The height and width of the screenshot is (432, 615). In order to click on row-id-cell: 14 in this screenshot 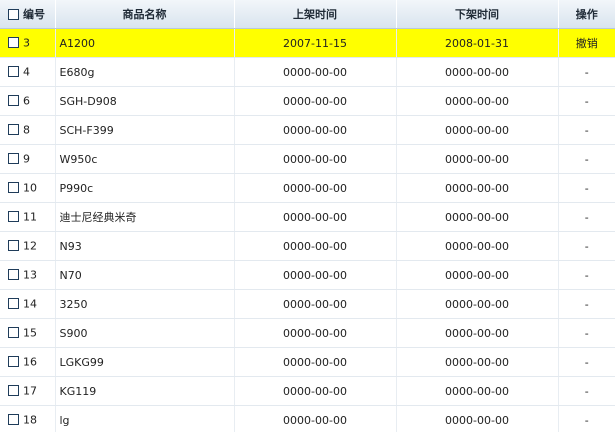, I will do `click(28, 304)`.